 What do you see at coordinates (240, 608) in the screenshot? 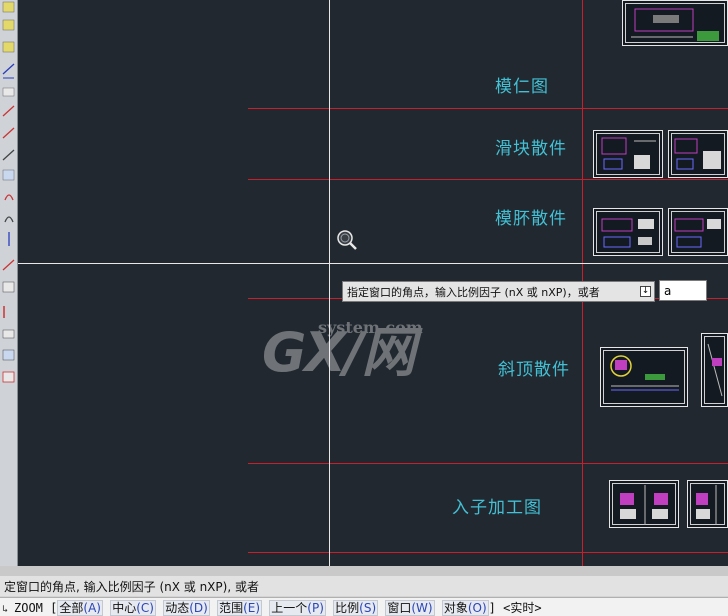
I see `option-extents: 范围(E)` at bounding box center [240, 608].